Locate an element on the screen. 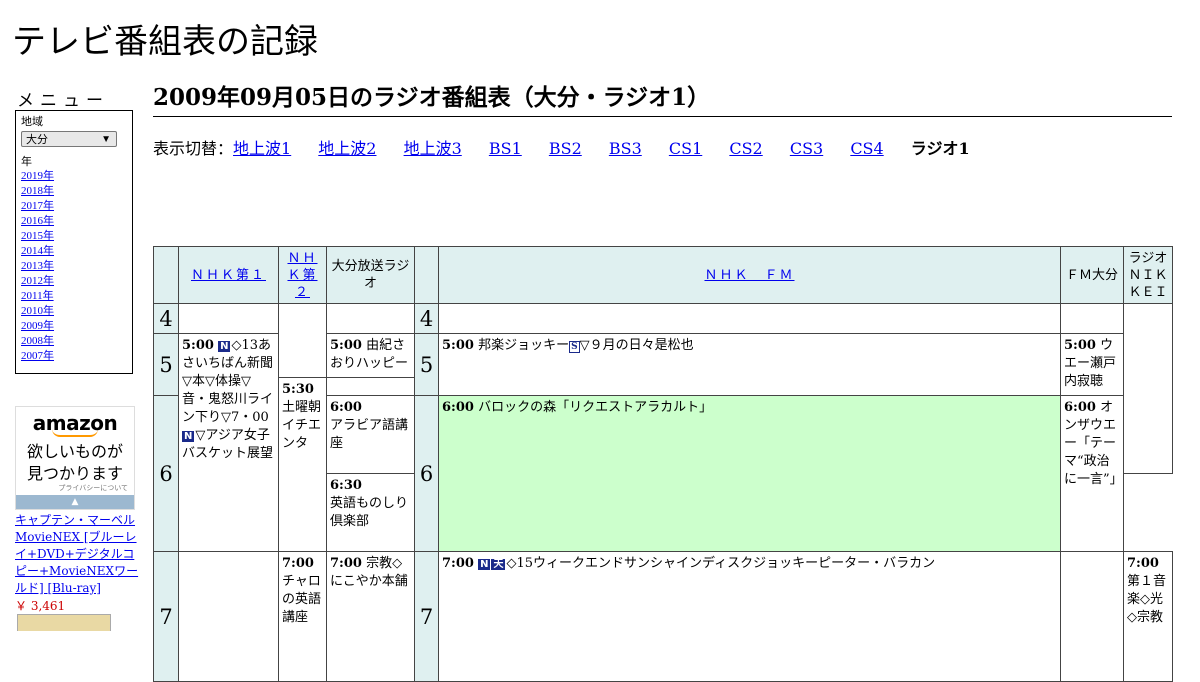  hour-cell-6: 6 is located at coordinates (166, 473).